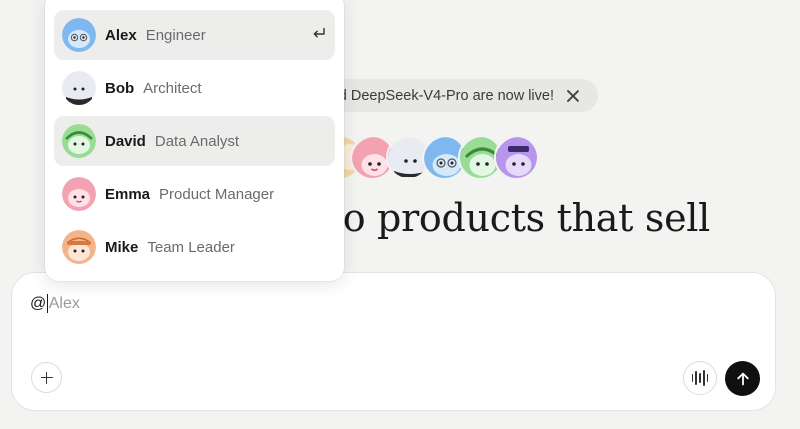  Describe the element at coordinates (121, 35) in the screenshot. I see `mention-name: Alex` at that location.